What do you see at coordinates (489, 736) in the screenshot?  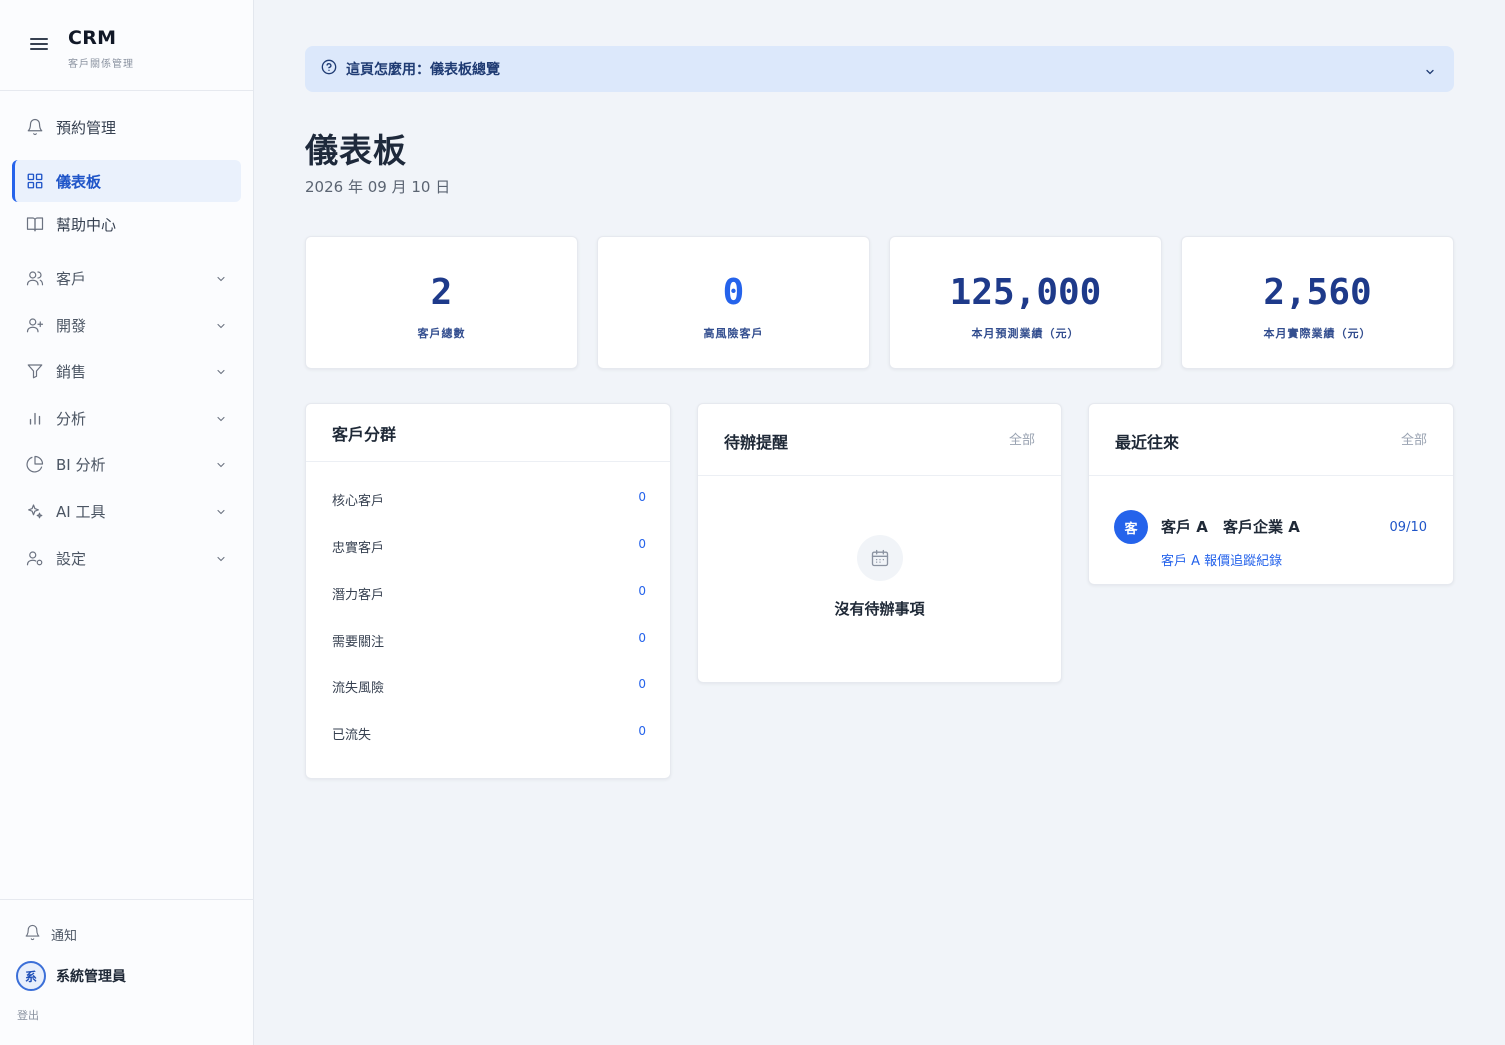 I see `segment-row: 已流失 0` at bounding box center [489, 736].